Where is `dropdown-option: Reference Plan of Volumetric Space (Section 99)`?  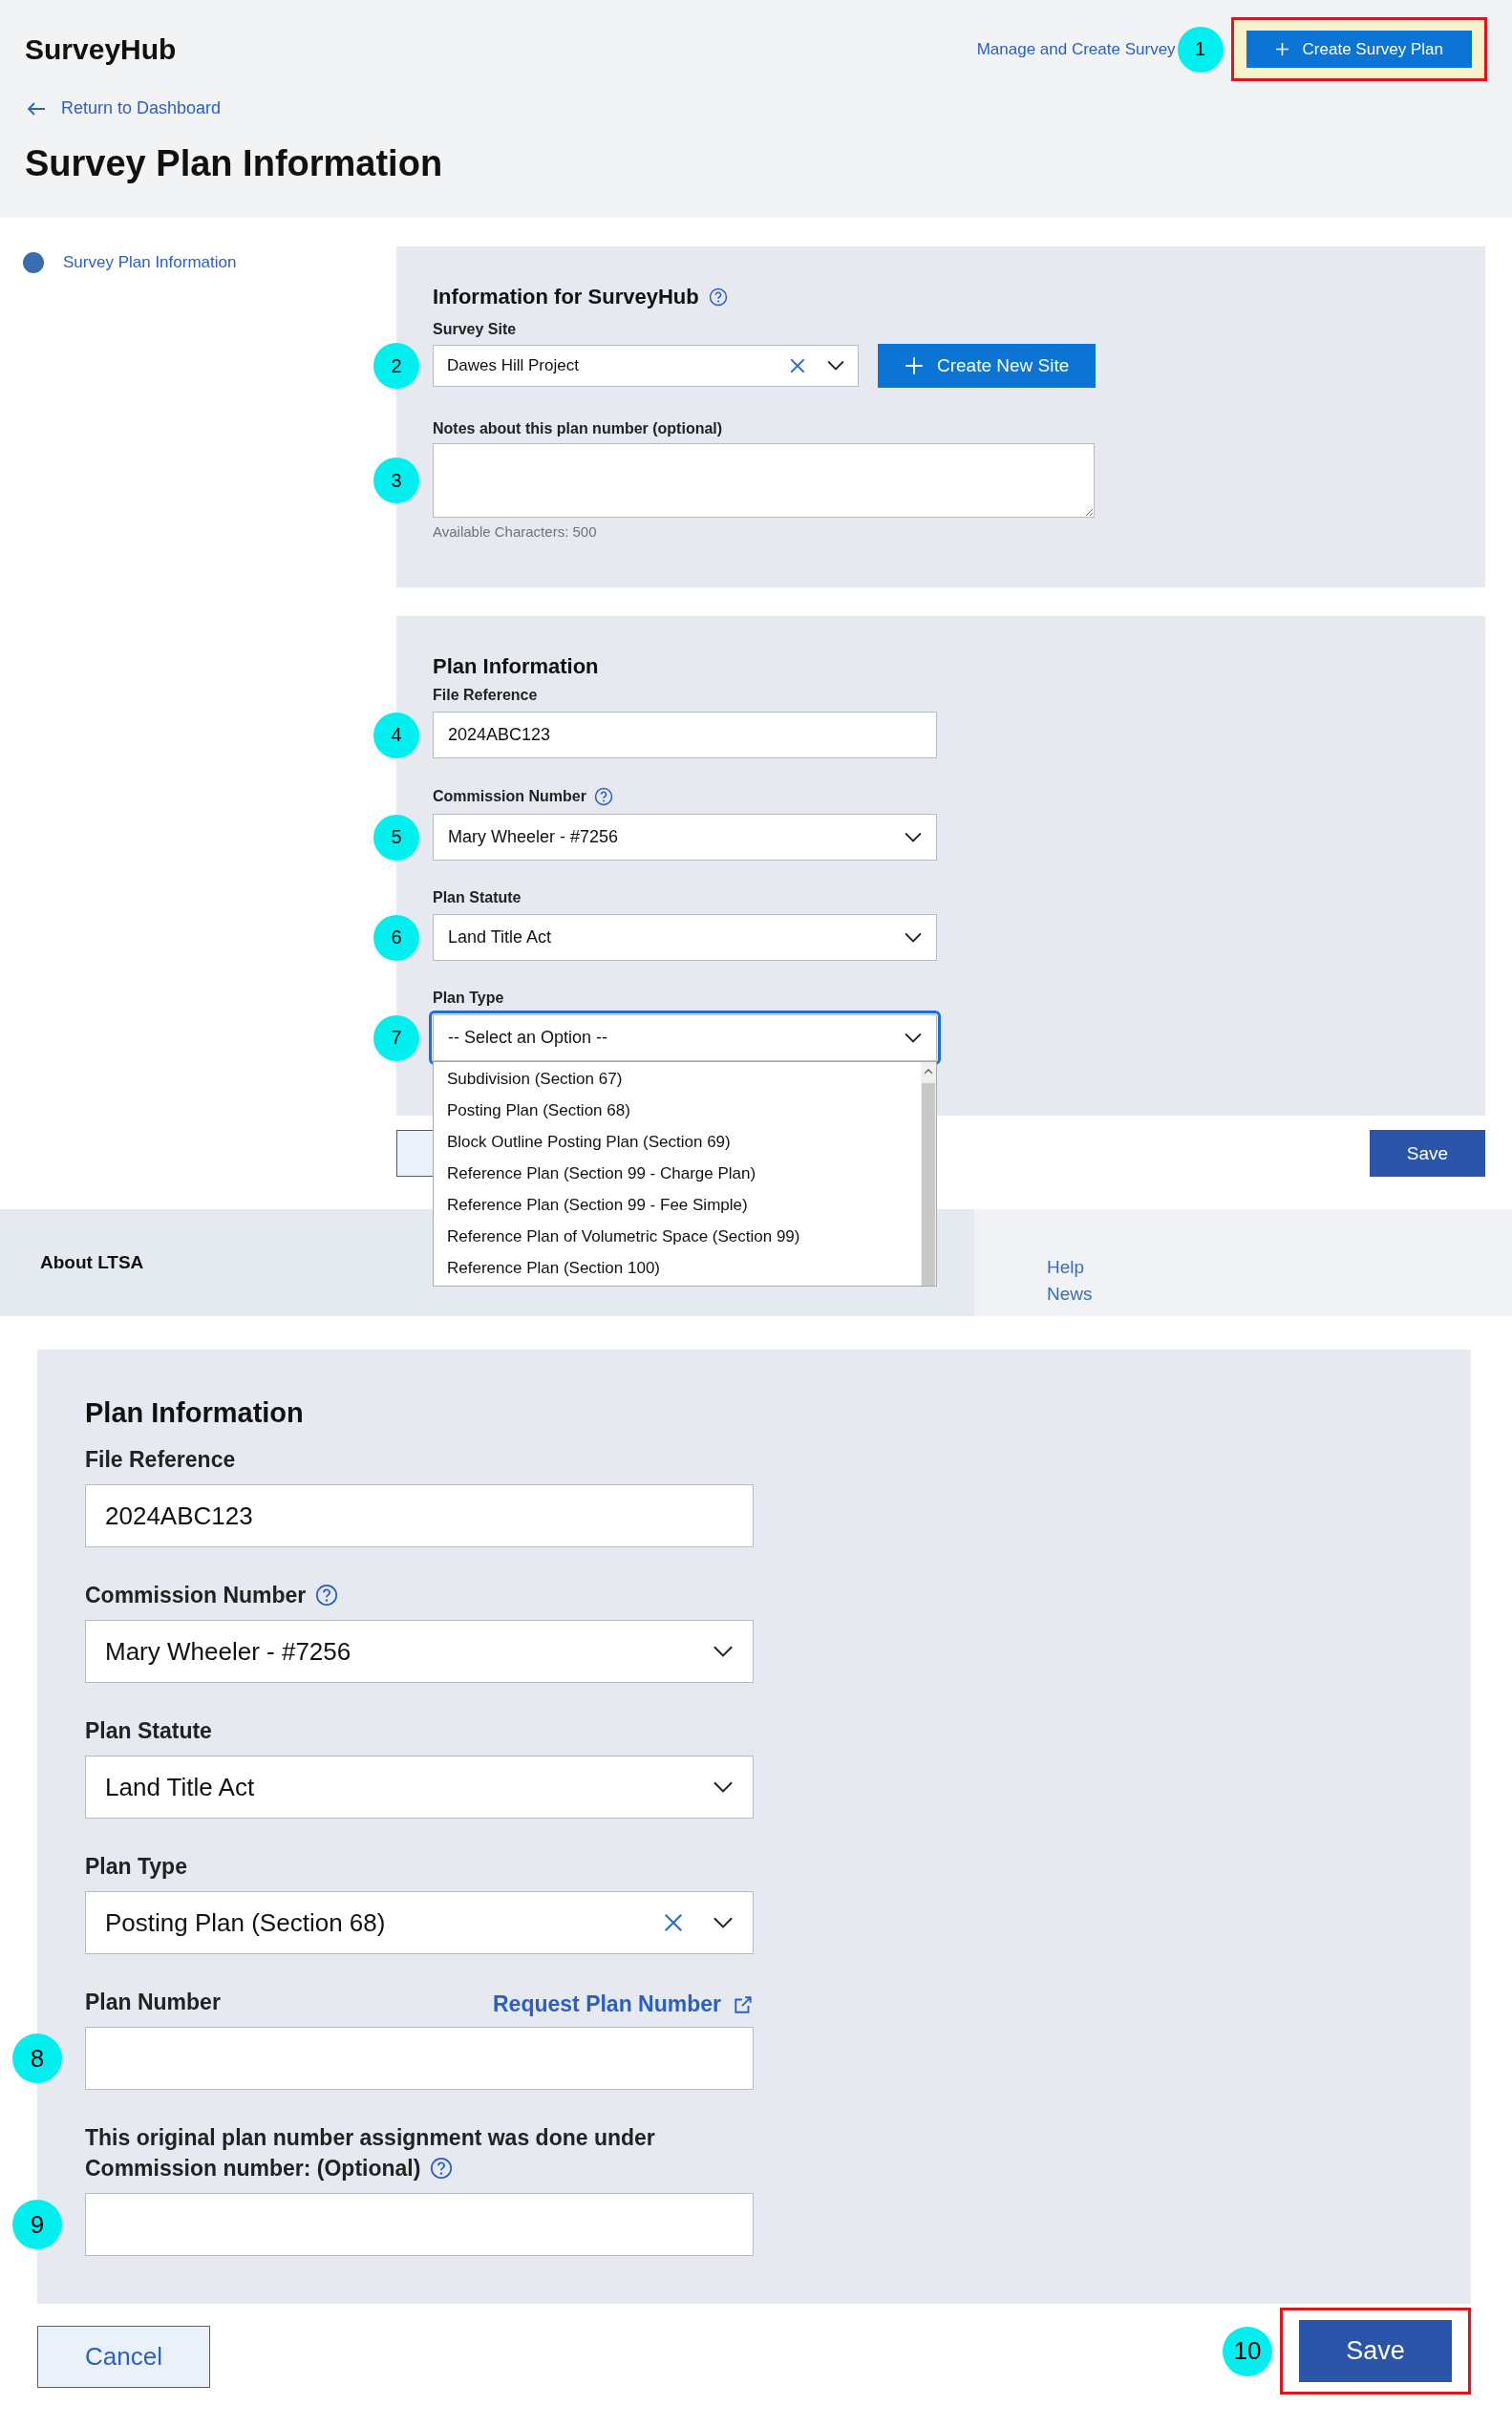
dropdown-option: Reference Plan of Volumetric Space (Section 99) is located at coordinates (677, 1238).